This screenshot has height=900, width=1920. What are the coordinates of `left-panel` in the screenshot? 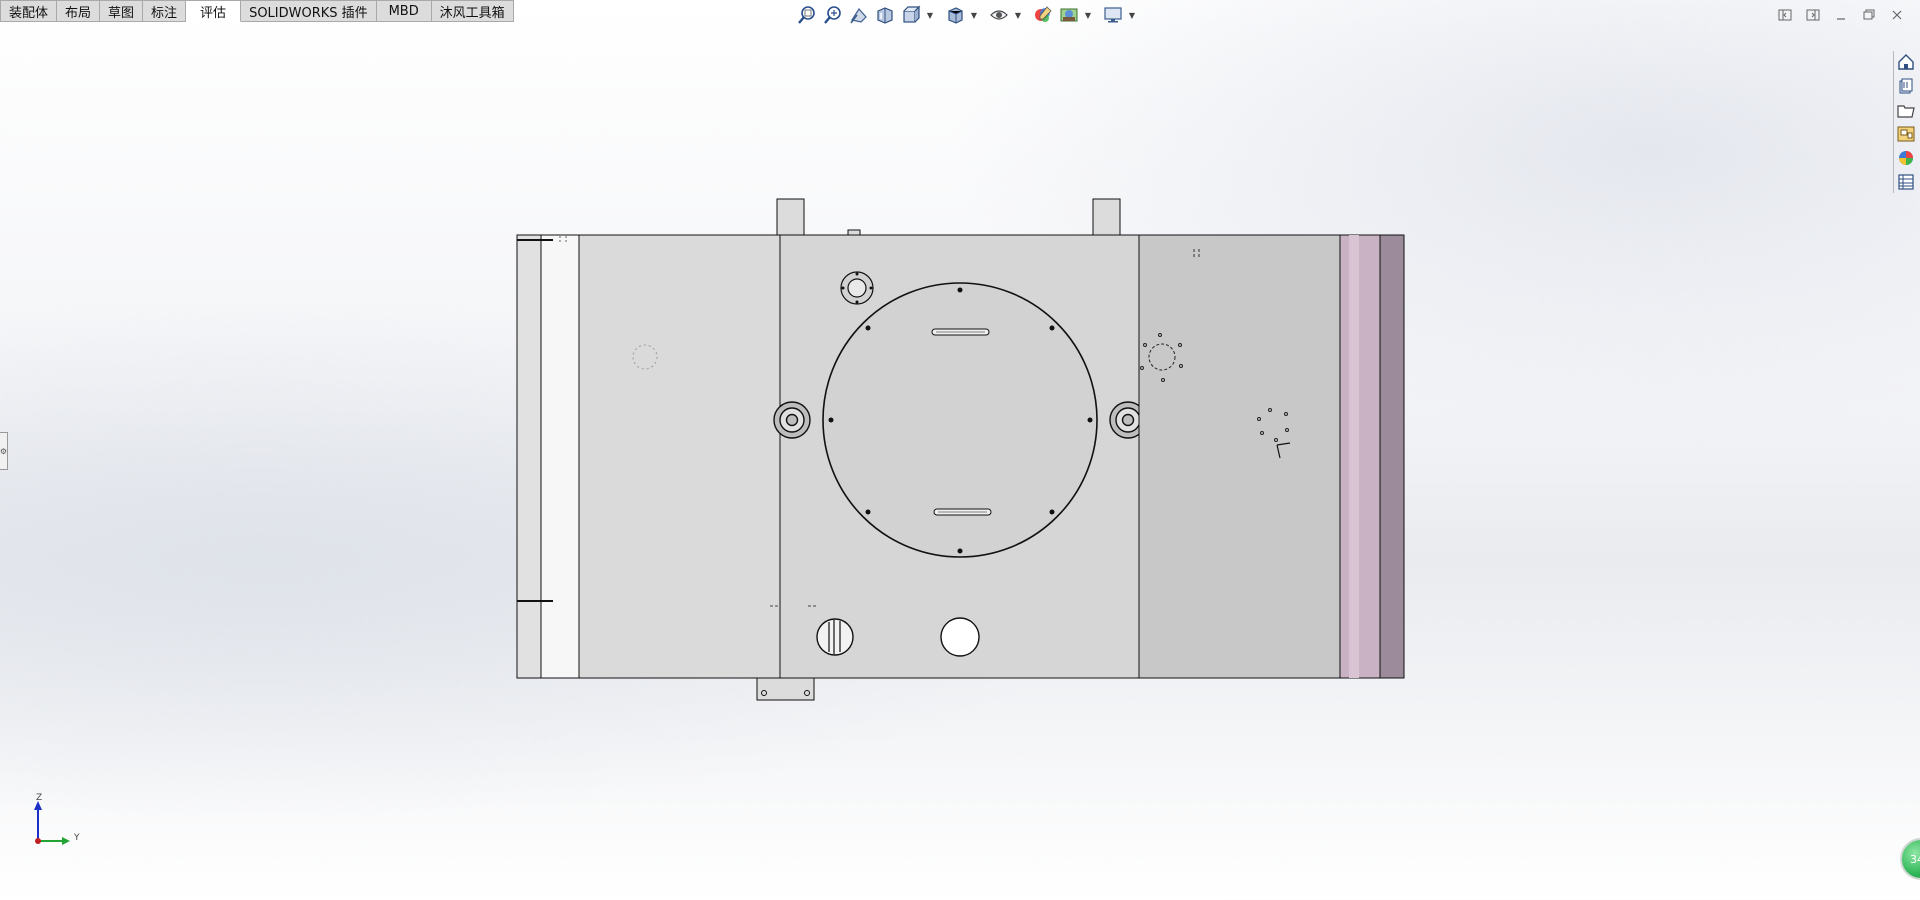 It's located at (679, 456).